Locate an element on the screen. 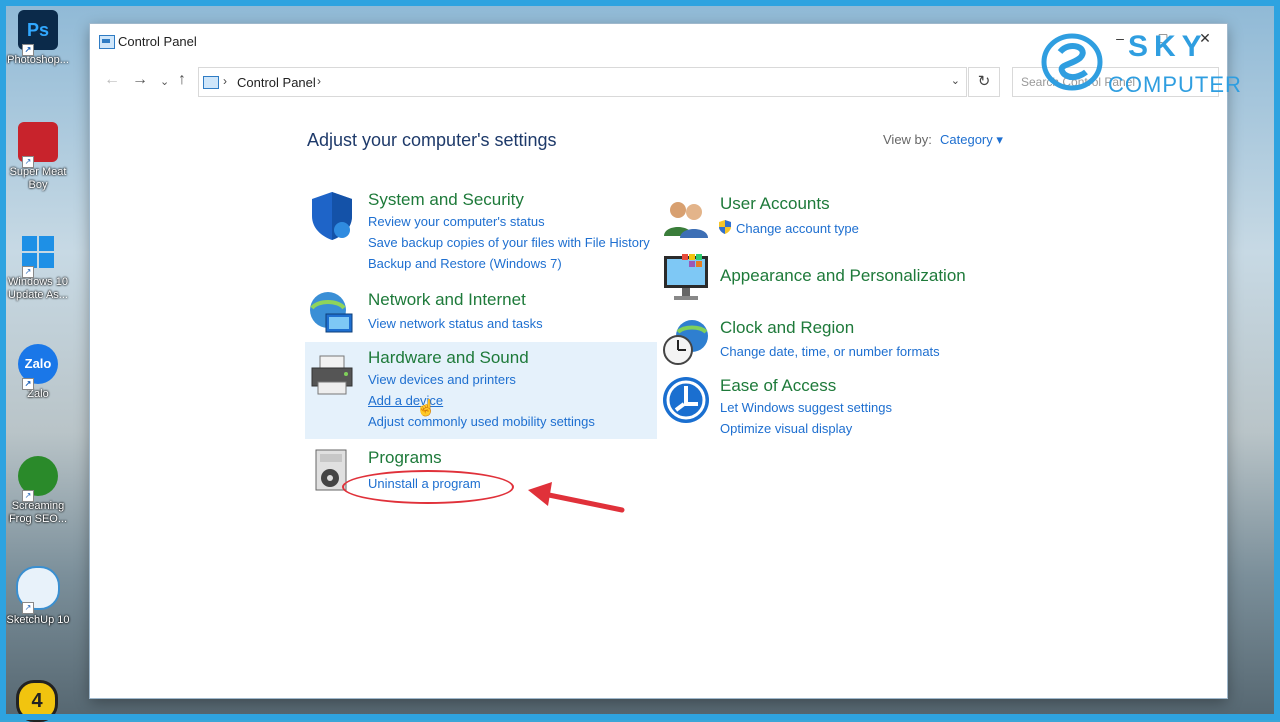 Image resolution: width=1280 pixels, height=722 pixels. category-user-accounts: User Accounts Change account type is located at coordinates (832, 219).